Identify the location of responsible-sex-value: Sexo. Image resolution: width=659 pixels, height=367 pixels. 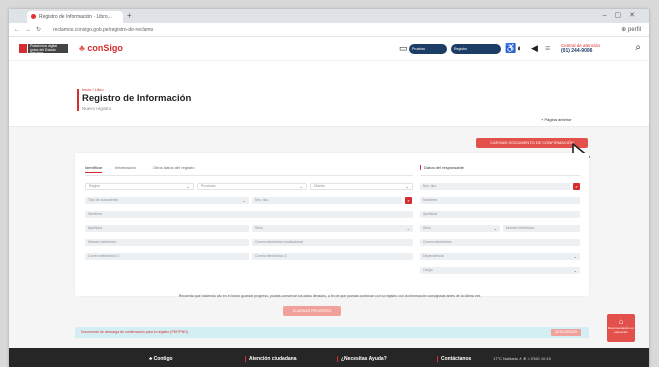
(427, 228).